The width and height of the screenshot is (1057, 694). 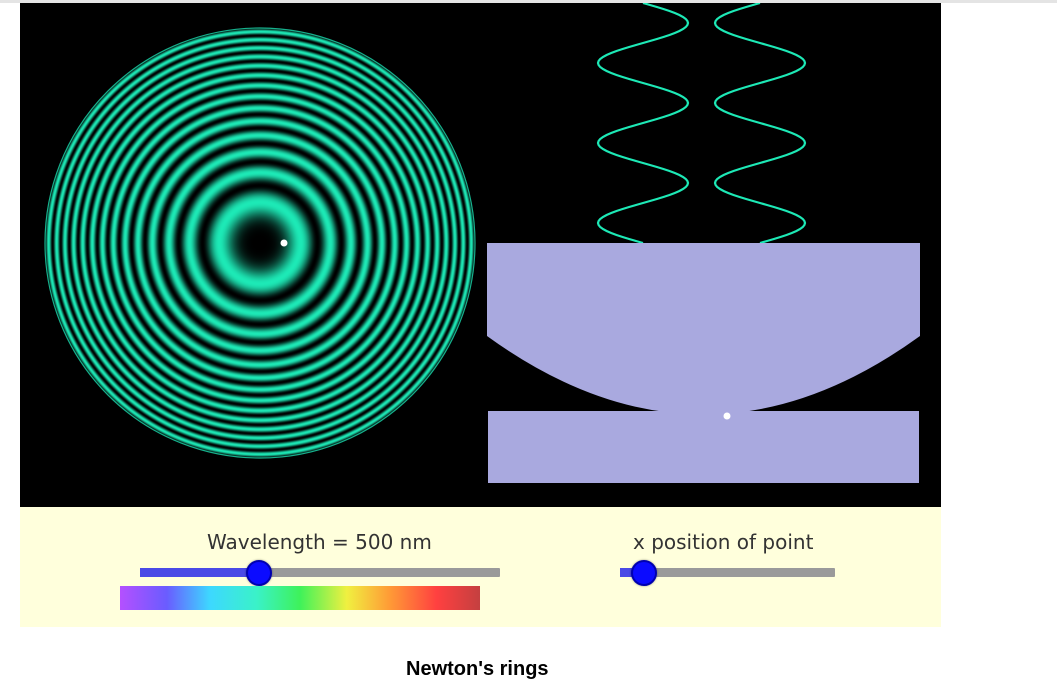 I want to click on position-slider-thumb, so click(x=643, y=573).